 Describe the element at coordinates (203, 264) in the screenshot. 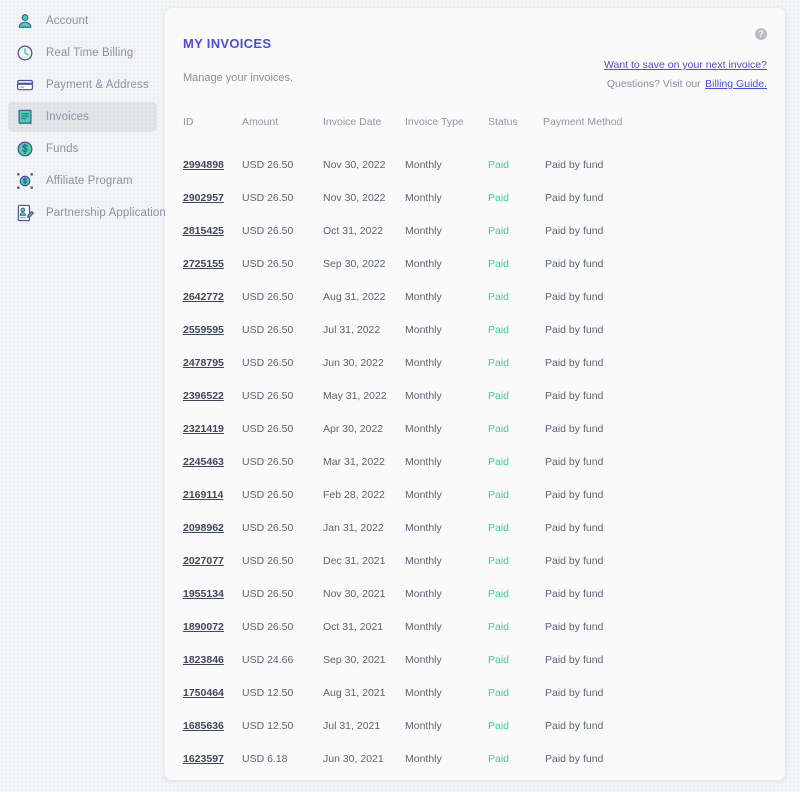

I see `invoice-id-link: 2725155` at that location.